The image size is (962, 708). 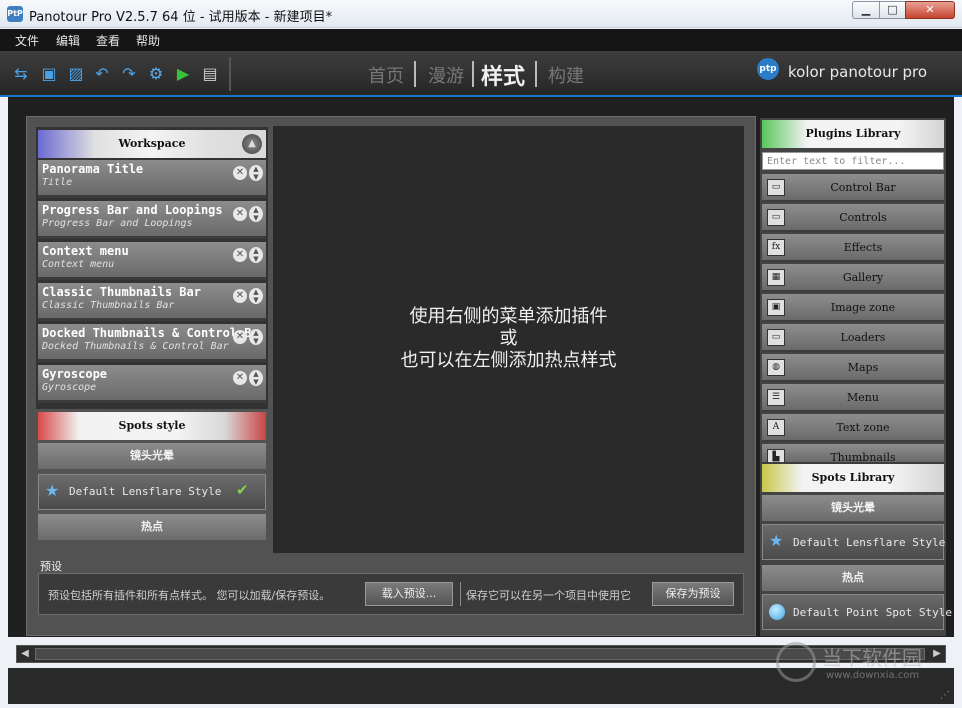 I want to click on library-item-label: Control Bar, so click(x=863, y=187).